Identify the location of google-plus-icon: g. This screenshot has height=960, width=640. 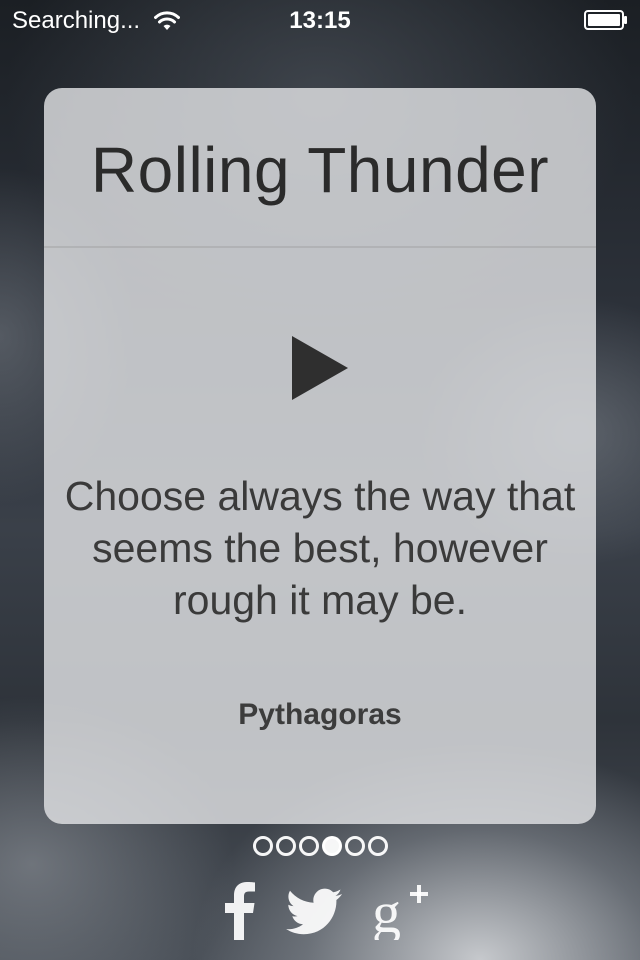
(402, 910).